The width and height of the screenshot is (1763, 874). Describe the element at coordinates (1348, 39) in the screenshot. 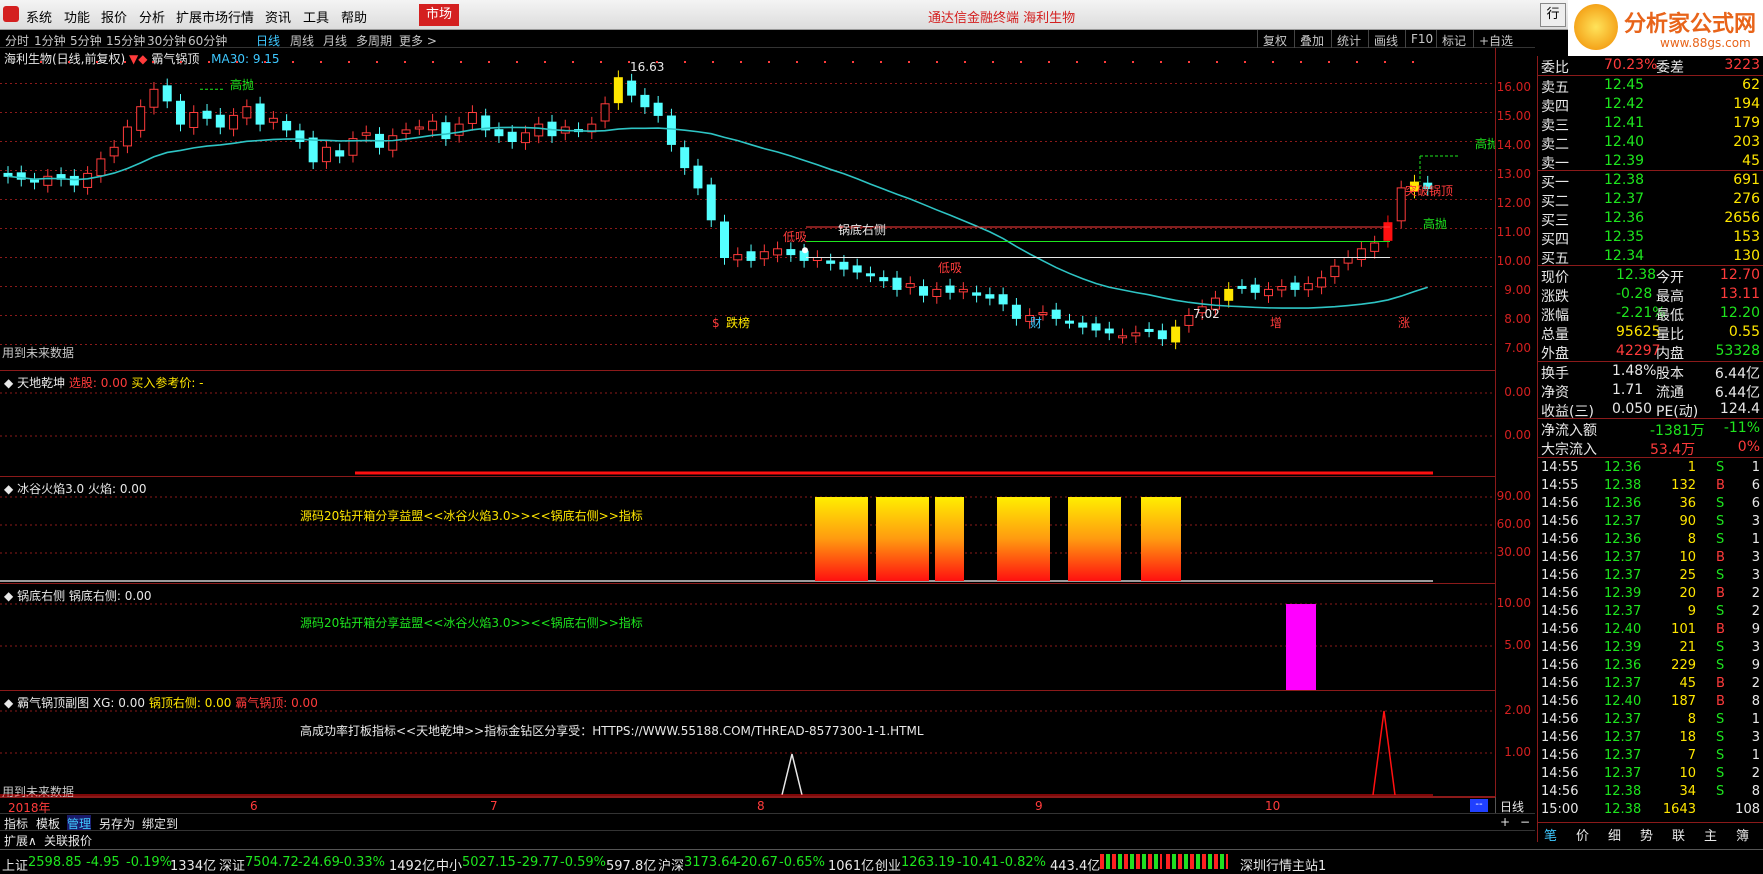

I see `toolbar-stats: 统计` at that location.